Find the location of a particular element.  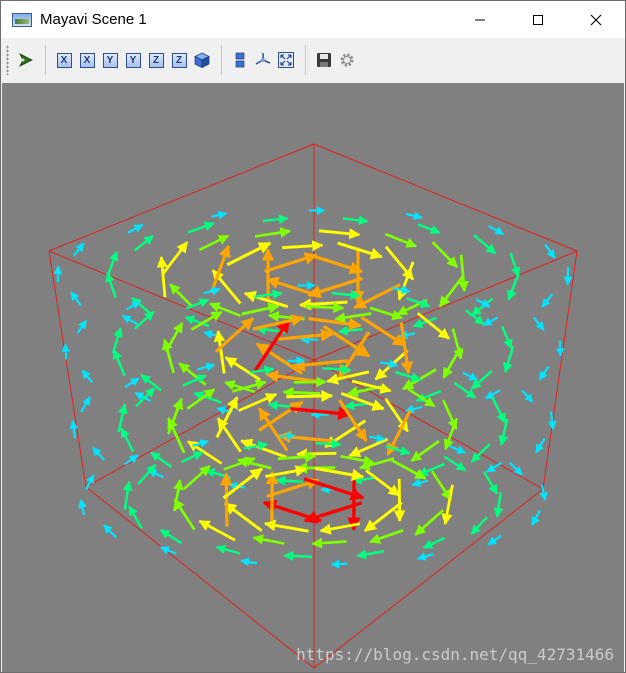

minimize-button is located at coordinates (480, 19).